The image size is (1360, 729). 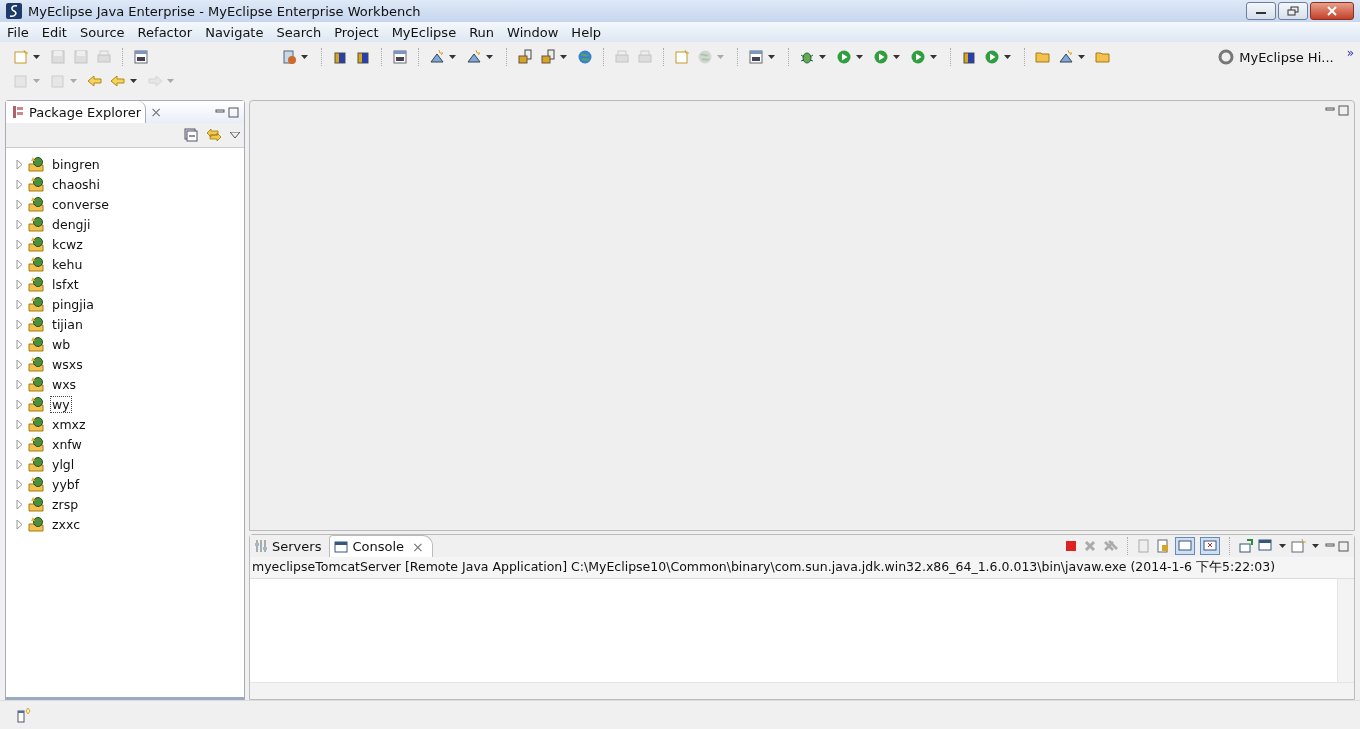 I want to click on display-console-icon, so click(x=1266, y=546).